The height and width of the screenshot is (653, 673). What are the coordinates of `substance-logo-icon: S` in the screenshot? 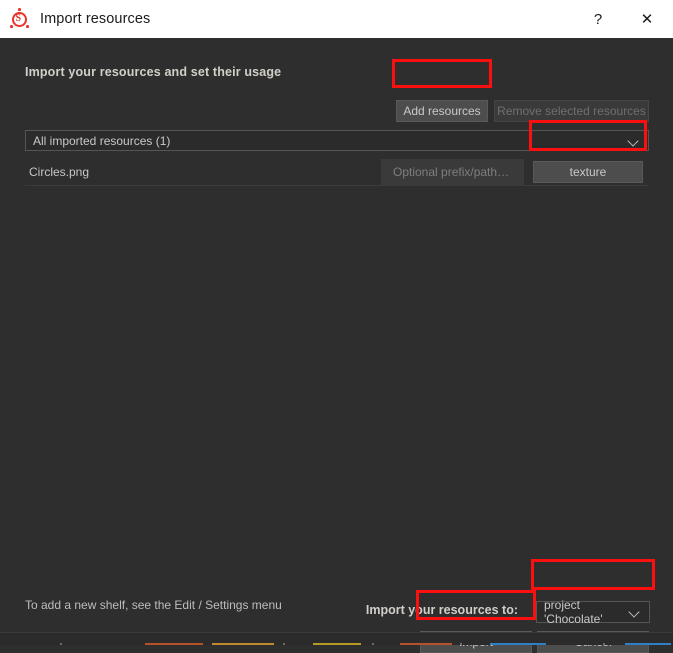 It's located at (21, 19).